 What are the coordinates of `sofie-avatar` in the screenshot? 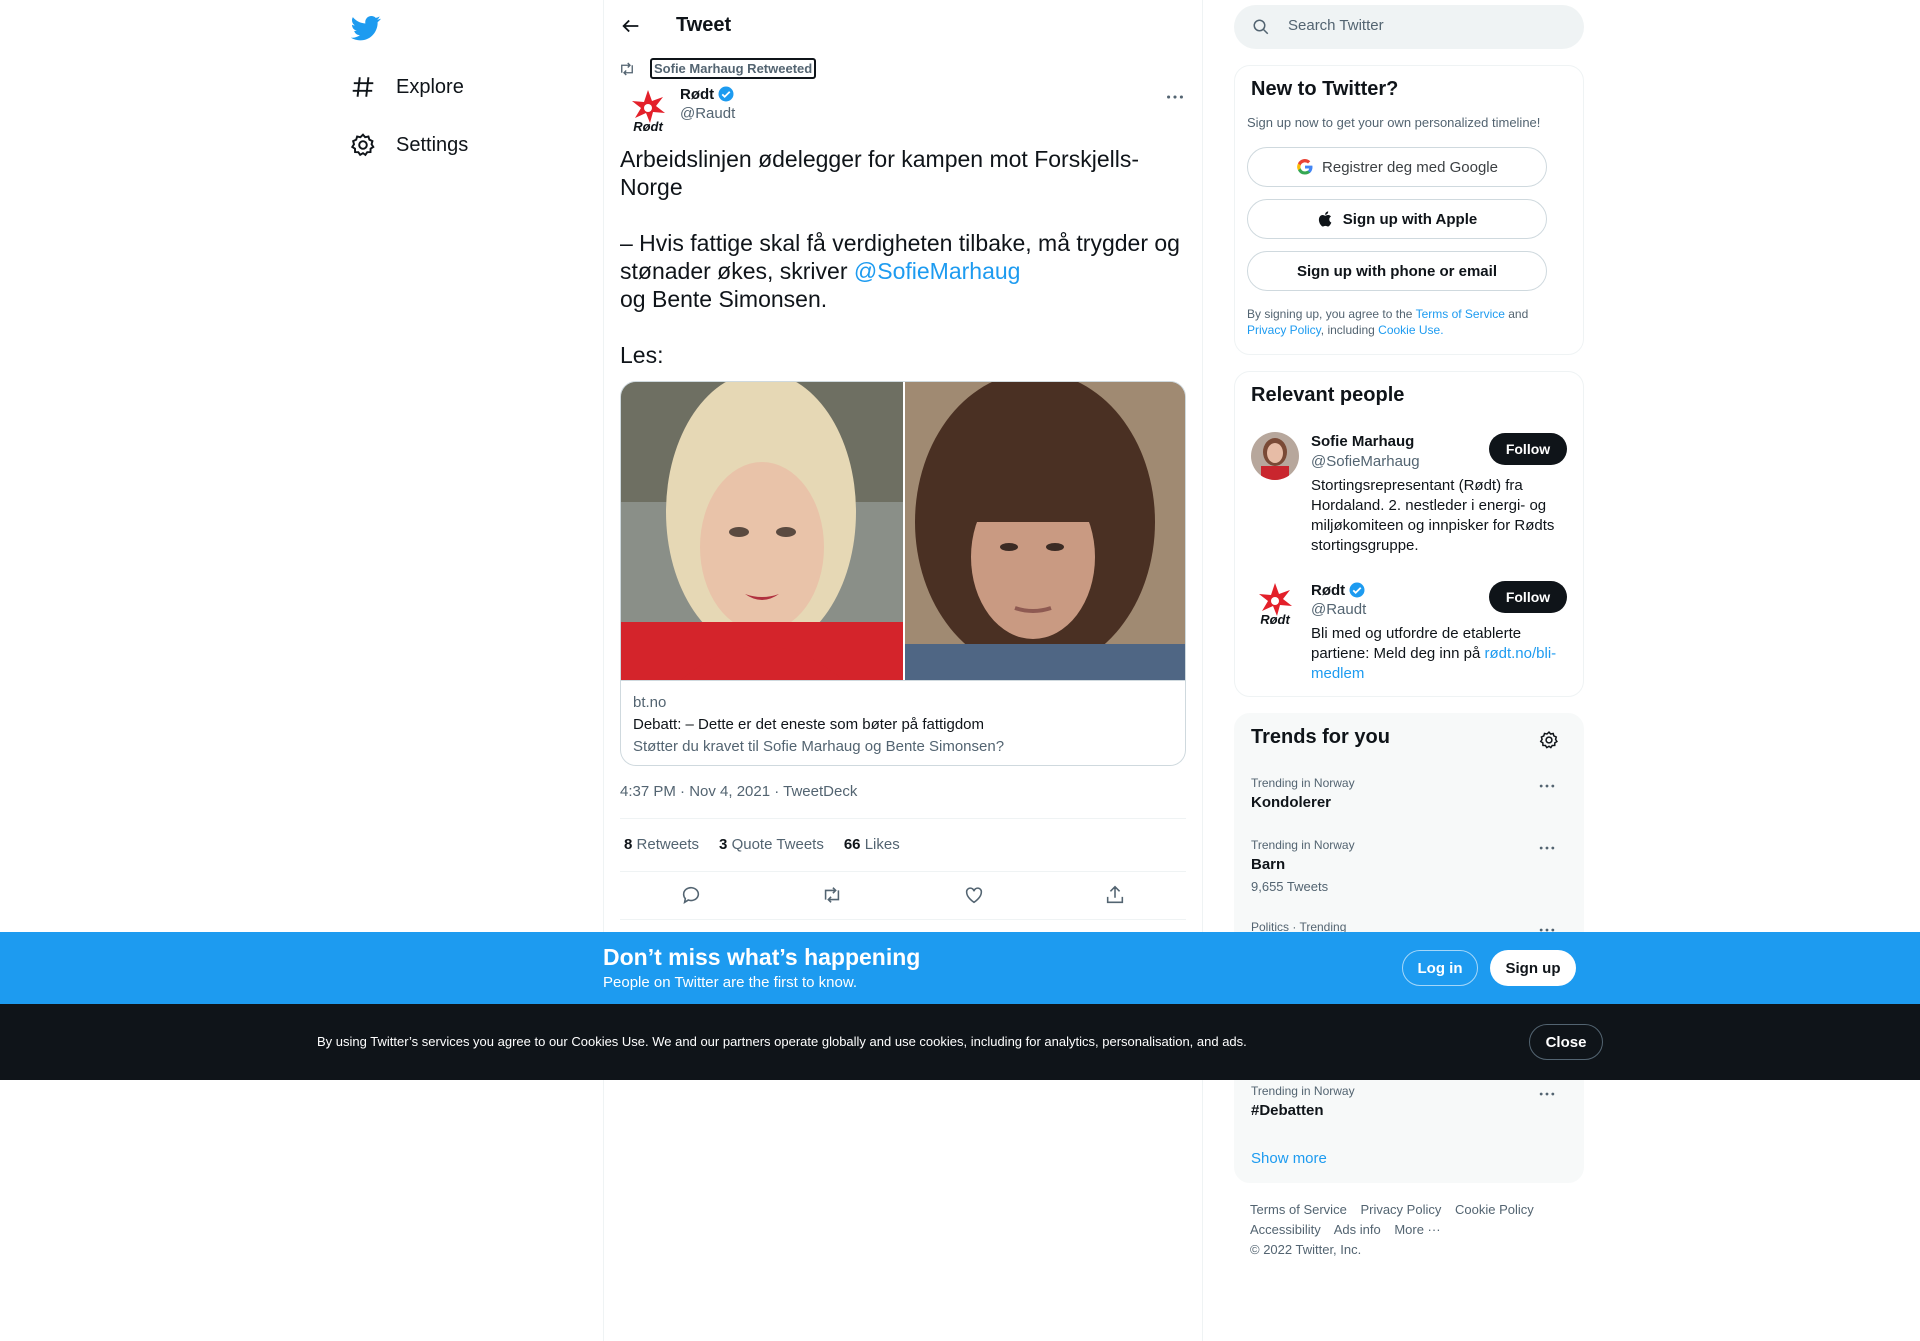 It's located at (1275, 456).